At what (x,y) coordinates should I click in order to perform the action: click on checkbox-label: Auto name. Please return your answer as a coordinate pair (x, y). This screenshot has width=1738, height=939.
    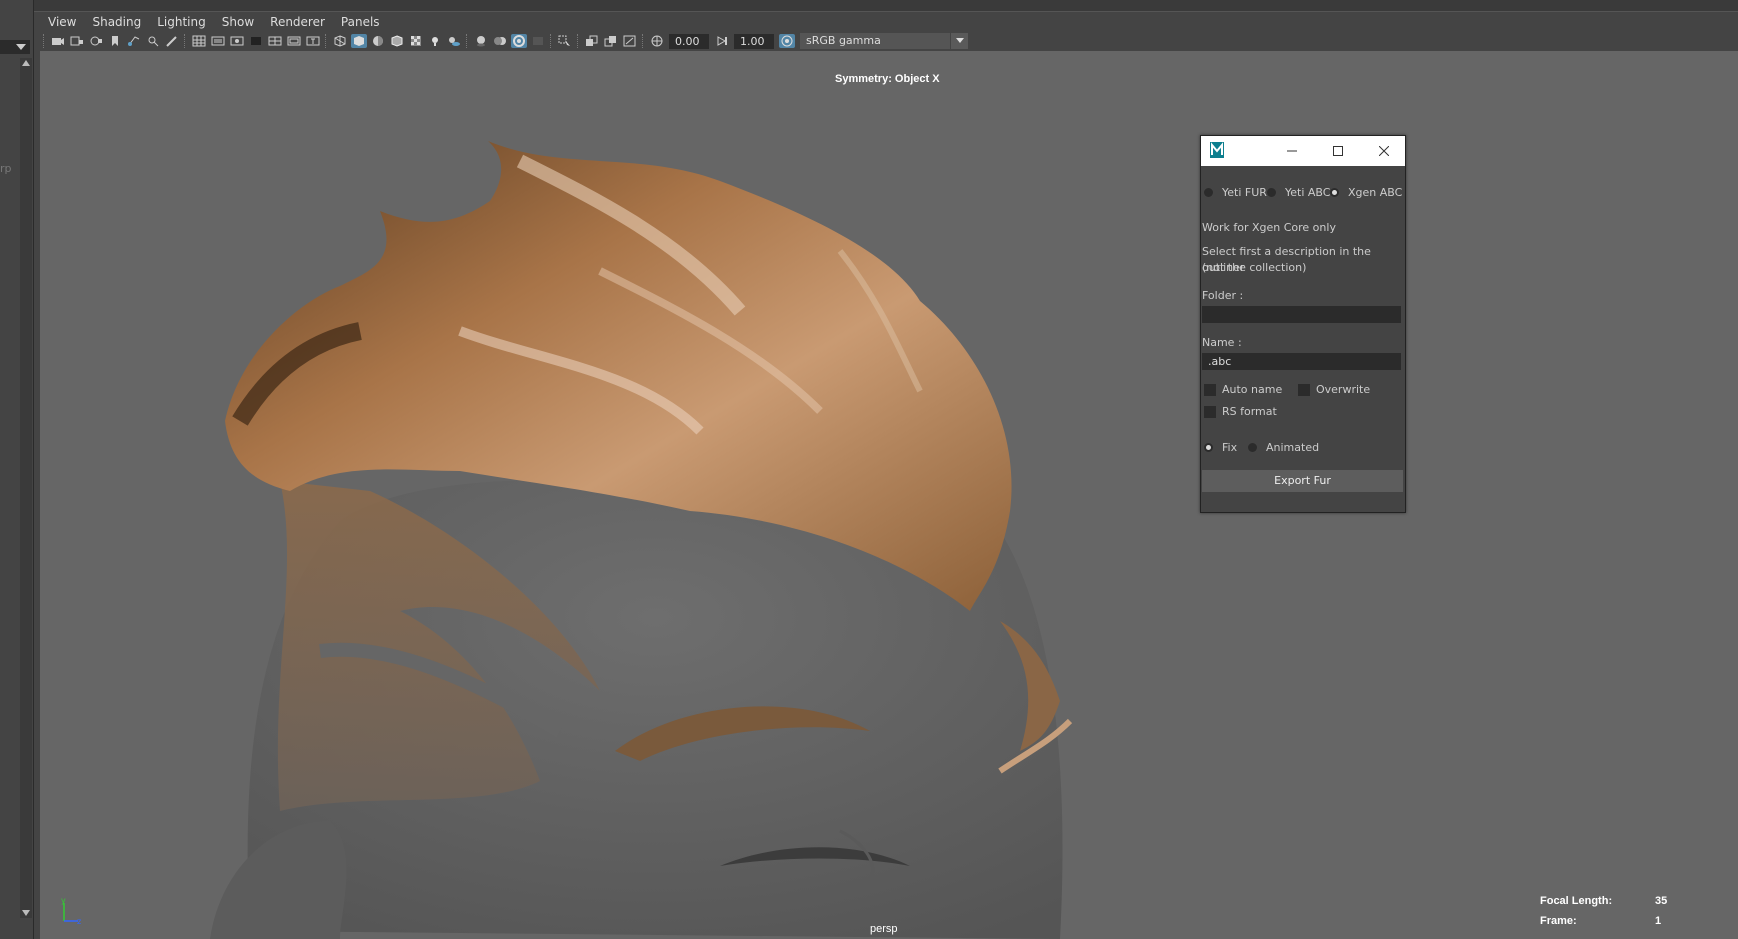
    Looking at the image, I should click on (1252, 389).